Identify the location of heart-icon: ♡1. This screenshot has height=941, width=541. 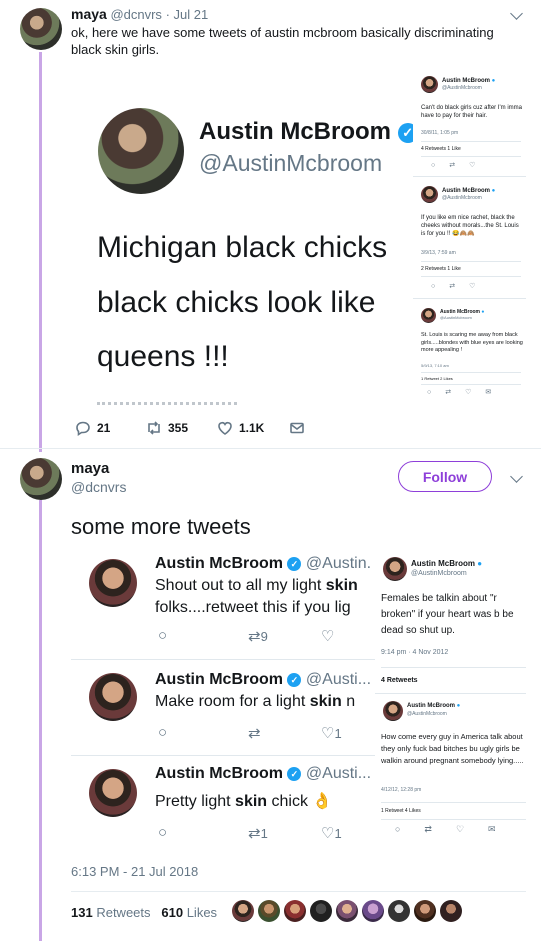
(331, 833).